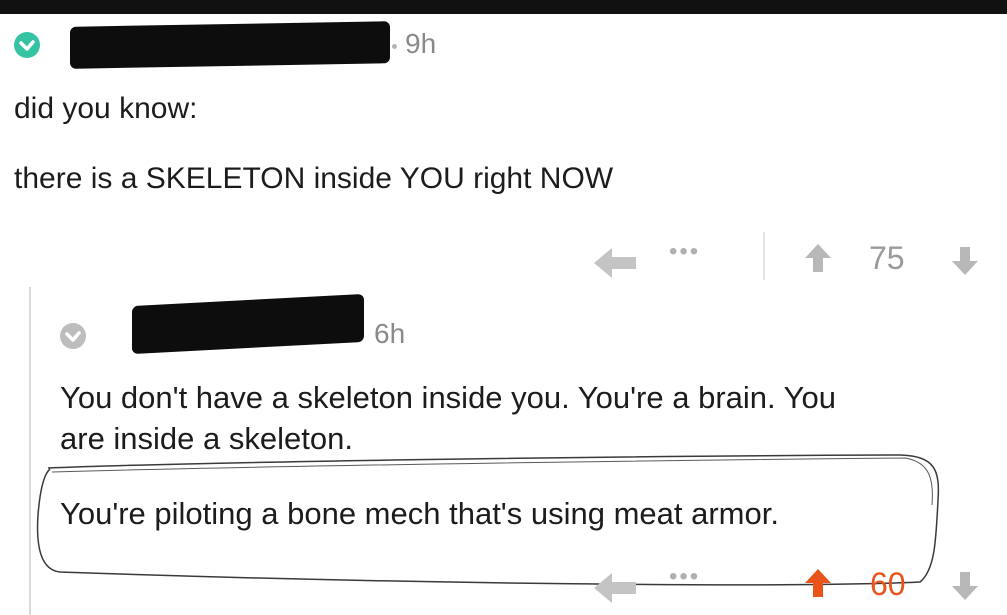 The image size is (1007, 615). I want to click on verified-badge-icon, so click(27, 45).